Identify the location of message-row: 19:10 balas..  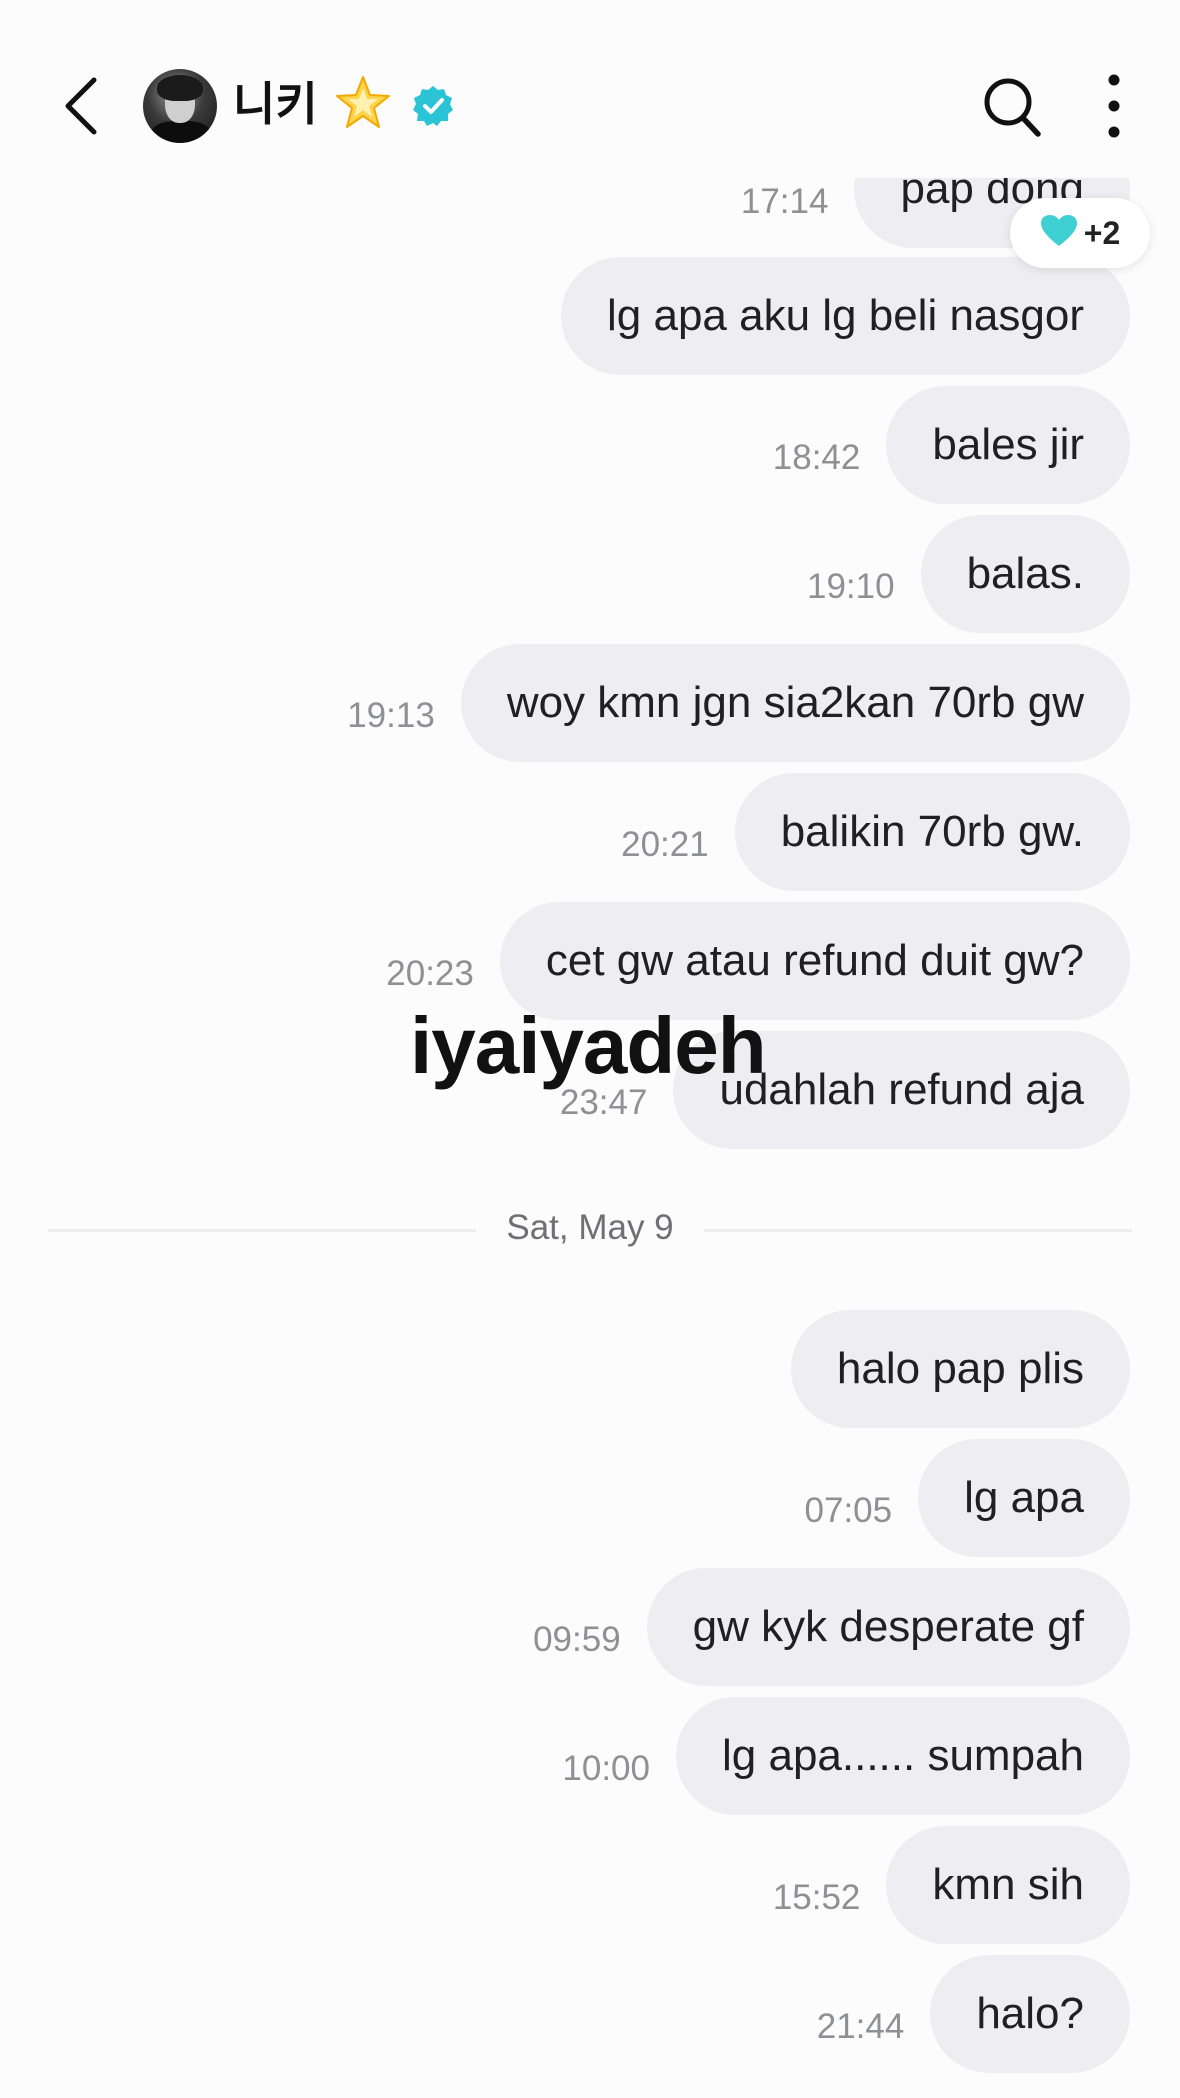
(968, 574).